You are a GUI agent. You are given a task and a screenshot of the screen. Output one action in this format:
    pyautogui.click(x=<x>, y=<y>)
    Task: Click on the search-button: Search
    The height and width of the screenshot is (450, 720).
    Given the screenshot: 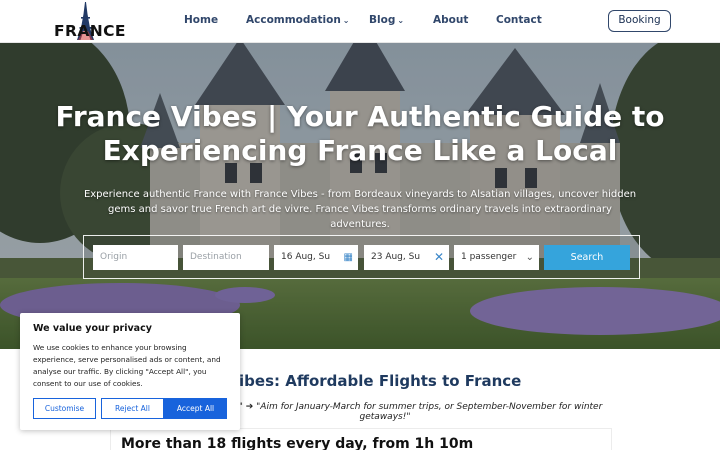 What is the action you would take?
    pyautogui.click(x=587, y=257)
    